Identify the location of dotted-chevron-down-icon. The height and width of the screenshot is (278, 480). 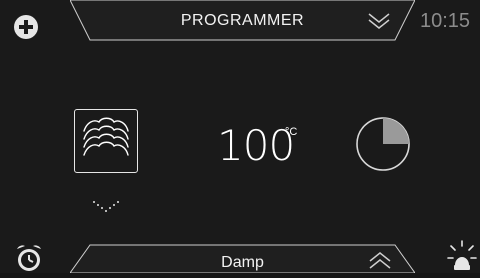
(106, 206).